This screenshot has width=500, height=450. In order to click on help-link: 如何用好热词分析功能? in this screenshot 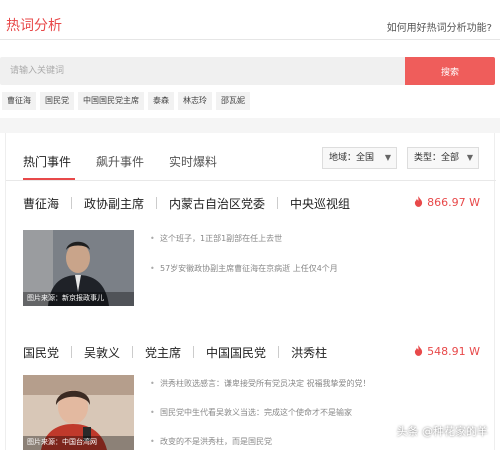, I will do `click(439, 26)`.